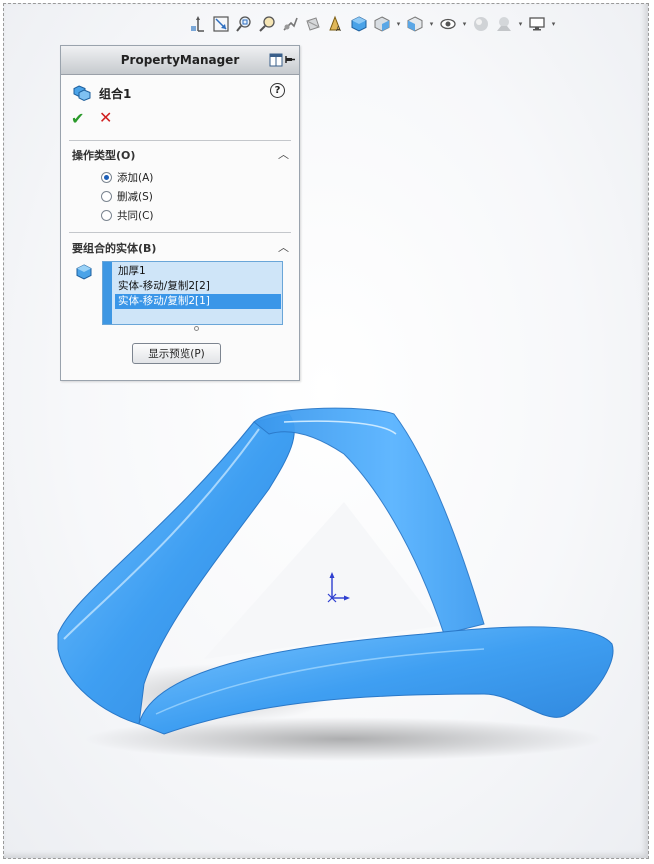  Describe the element at coordinates (114, 248) in the screenshot. I see `bodies-to-combine-title: 要组合的实体(B)` at that location.